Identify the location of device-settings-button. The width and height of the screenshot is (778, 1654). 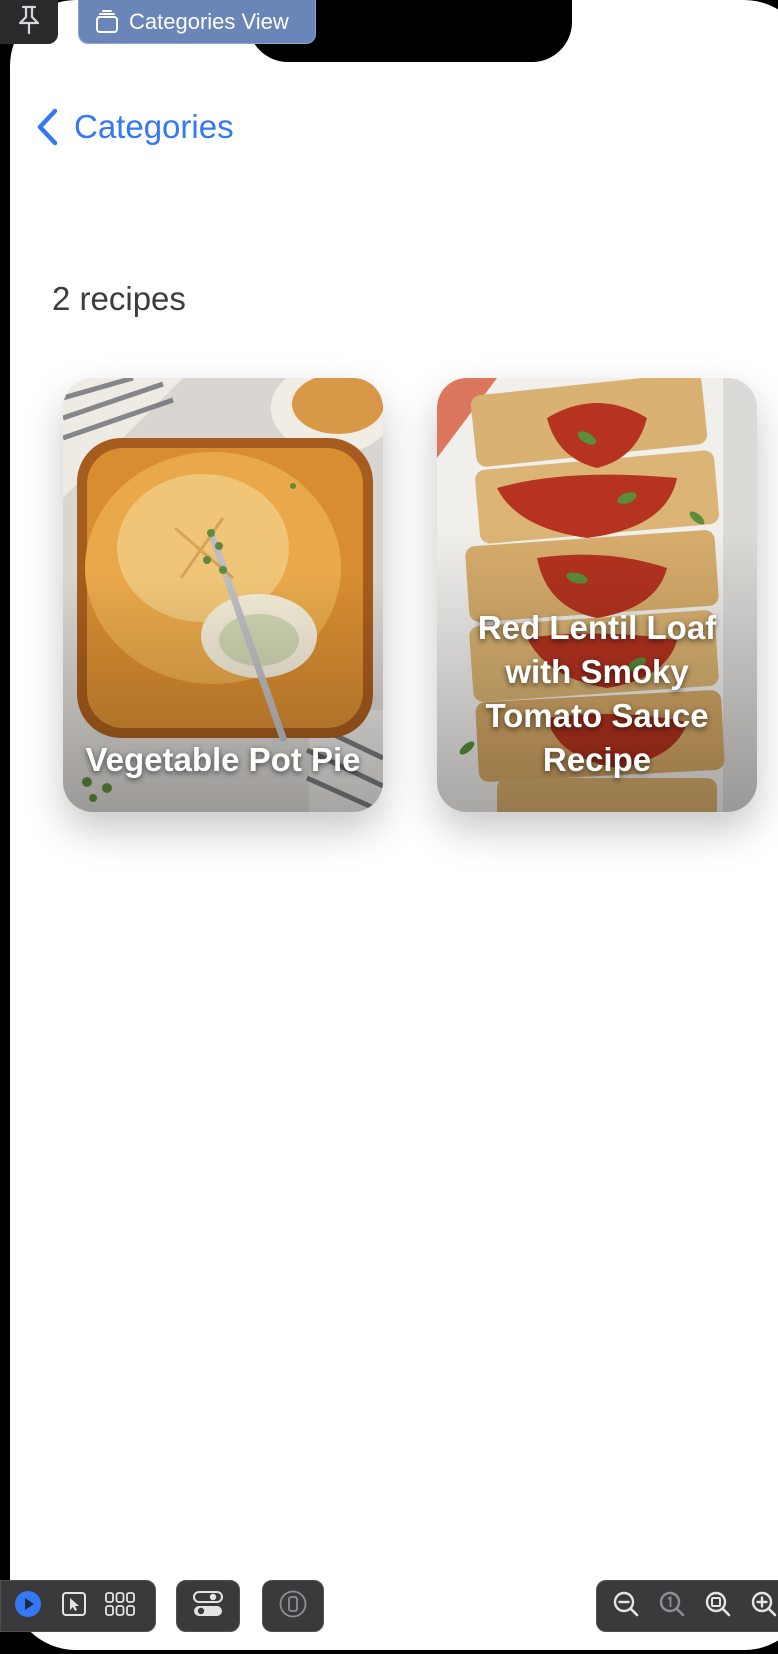
(293, 1606).